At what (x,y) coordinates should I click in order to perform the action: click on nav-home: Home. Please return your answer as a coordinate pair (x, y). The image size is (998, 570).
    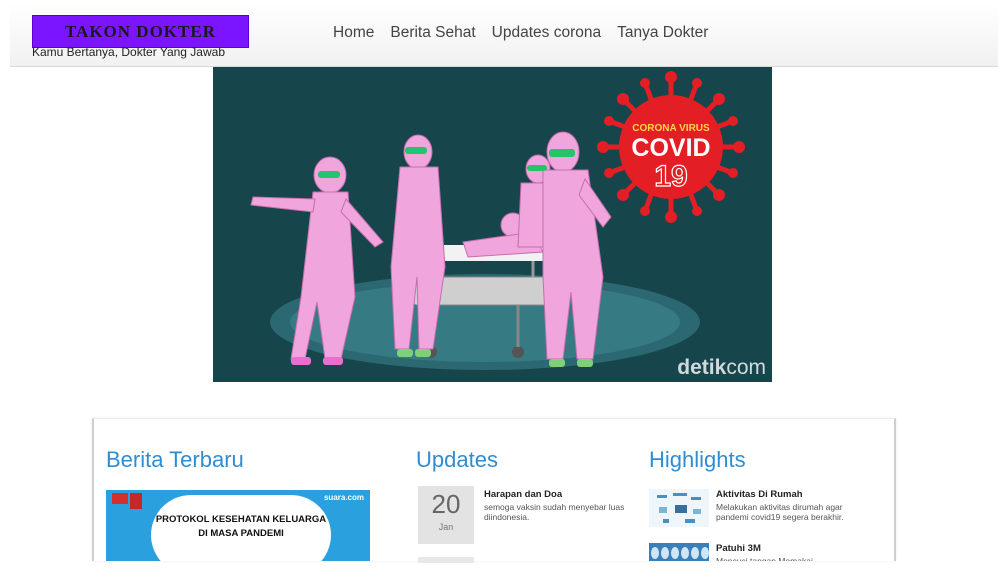
    Looking at the image, I should click on (353, 33).